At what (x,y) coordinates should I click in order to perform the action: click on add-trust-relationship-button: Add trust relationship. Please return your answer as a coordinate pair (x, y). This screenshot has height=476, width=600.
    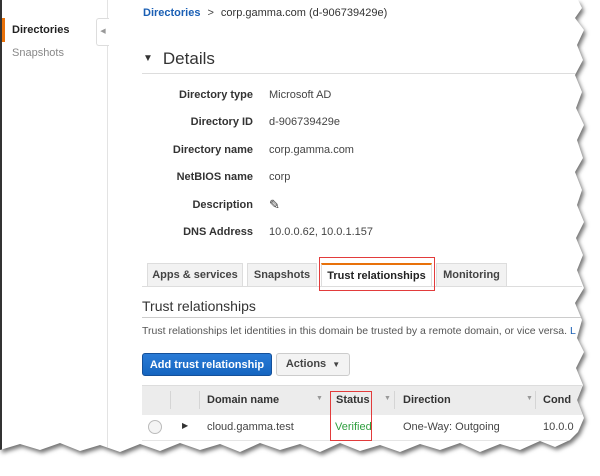
    Looking at the image, I should click on (207, 364).